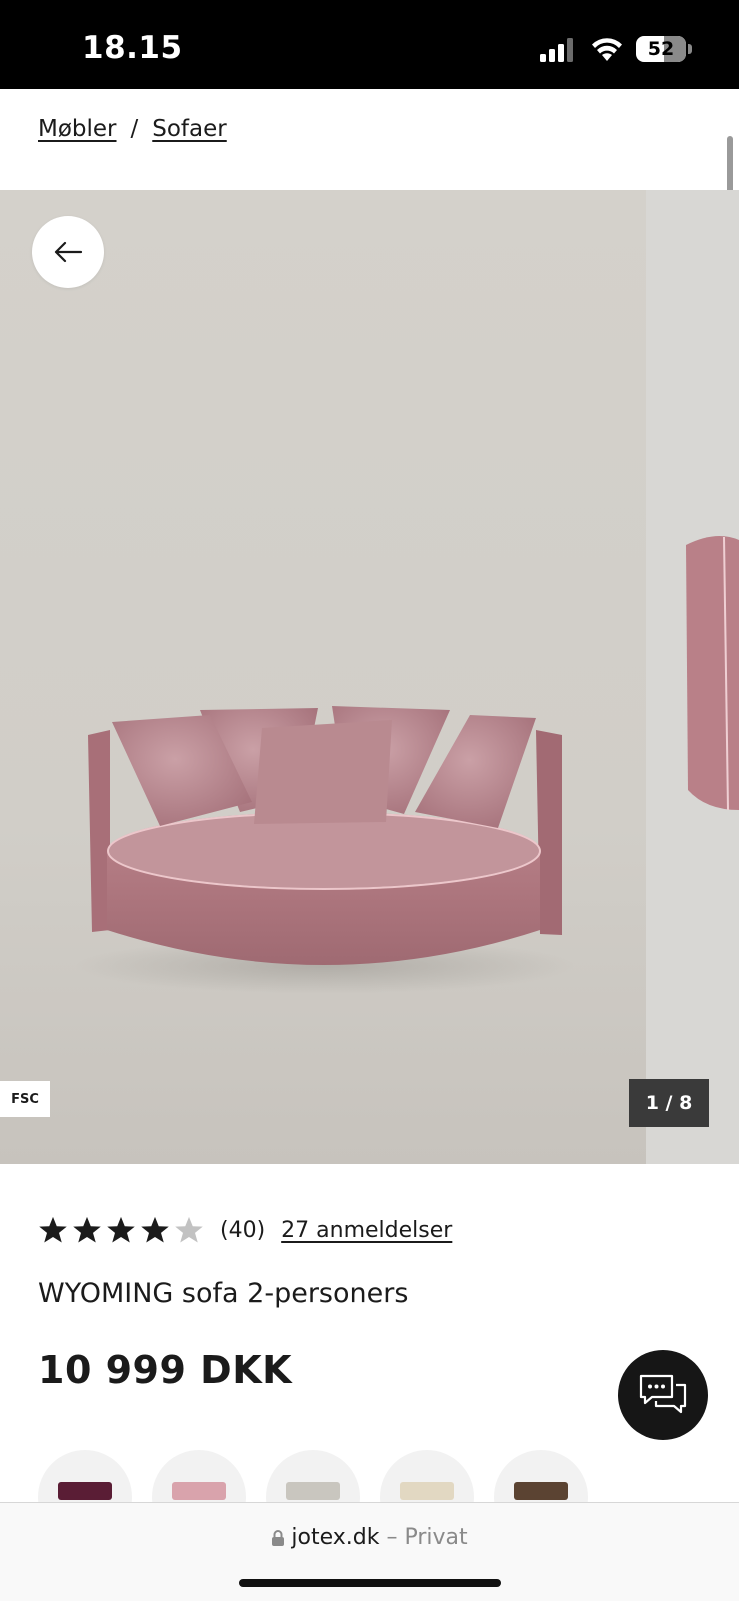 The image size is (739, 1601). Describe the element at coordinates (165, 1370) in the screenshot. I see `product-price: 10 999 DKK` at that location.